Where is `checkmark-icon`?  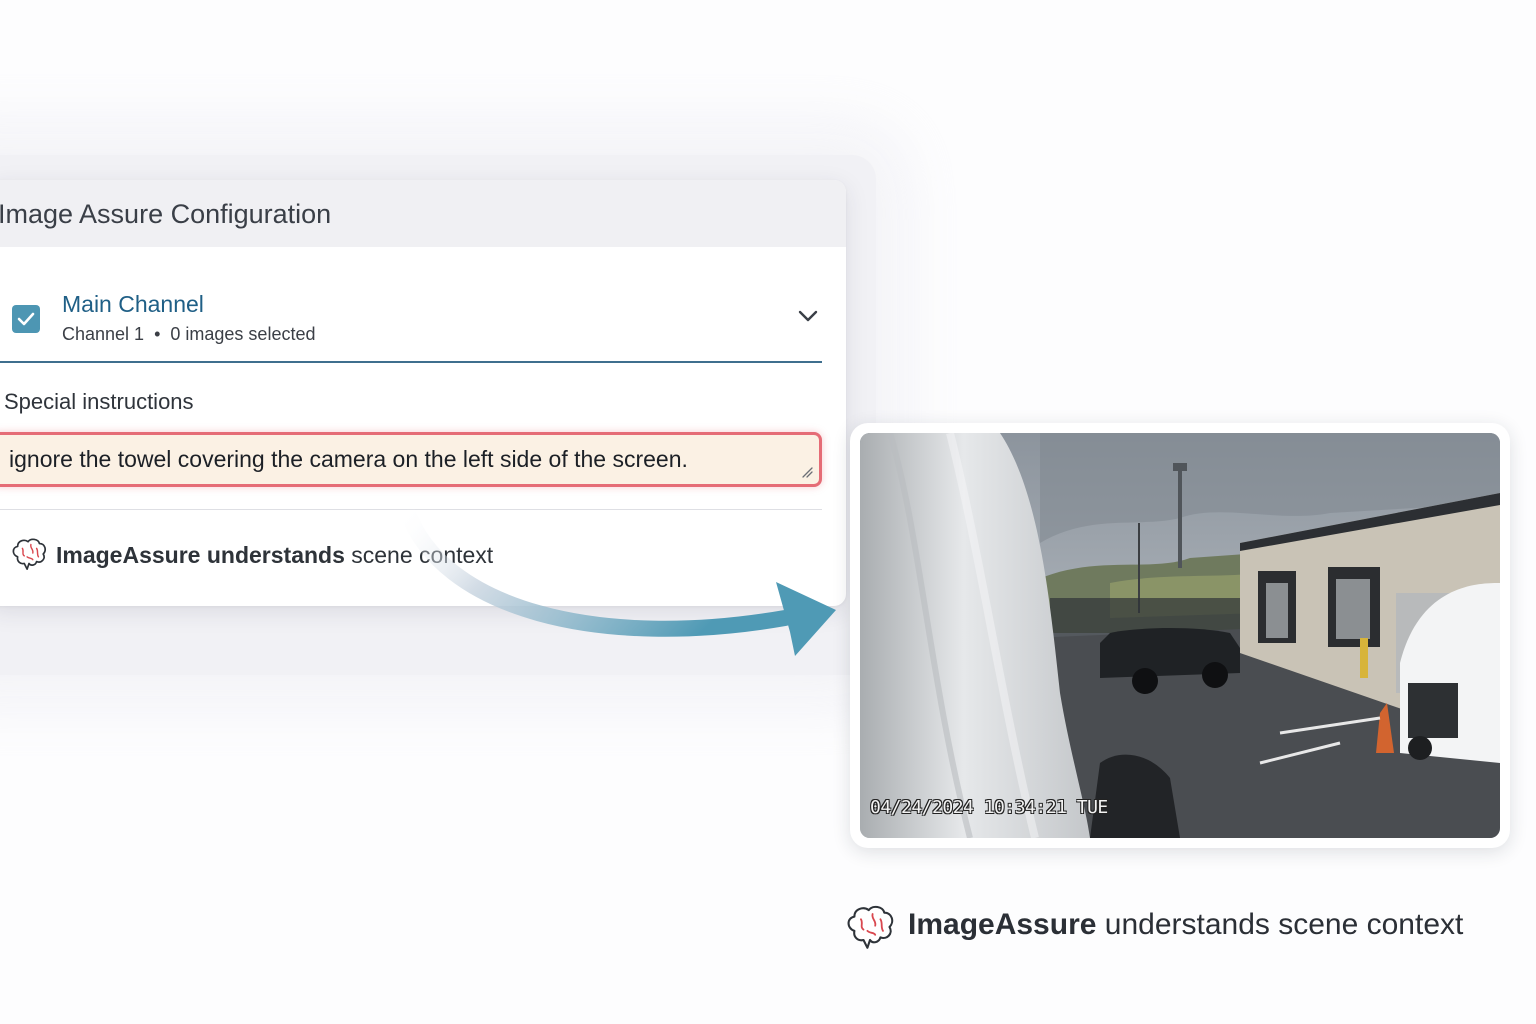
checkmark-icon is located at coordinates (26, 319).